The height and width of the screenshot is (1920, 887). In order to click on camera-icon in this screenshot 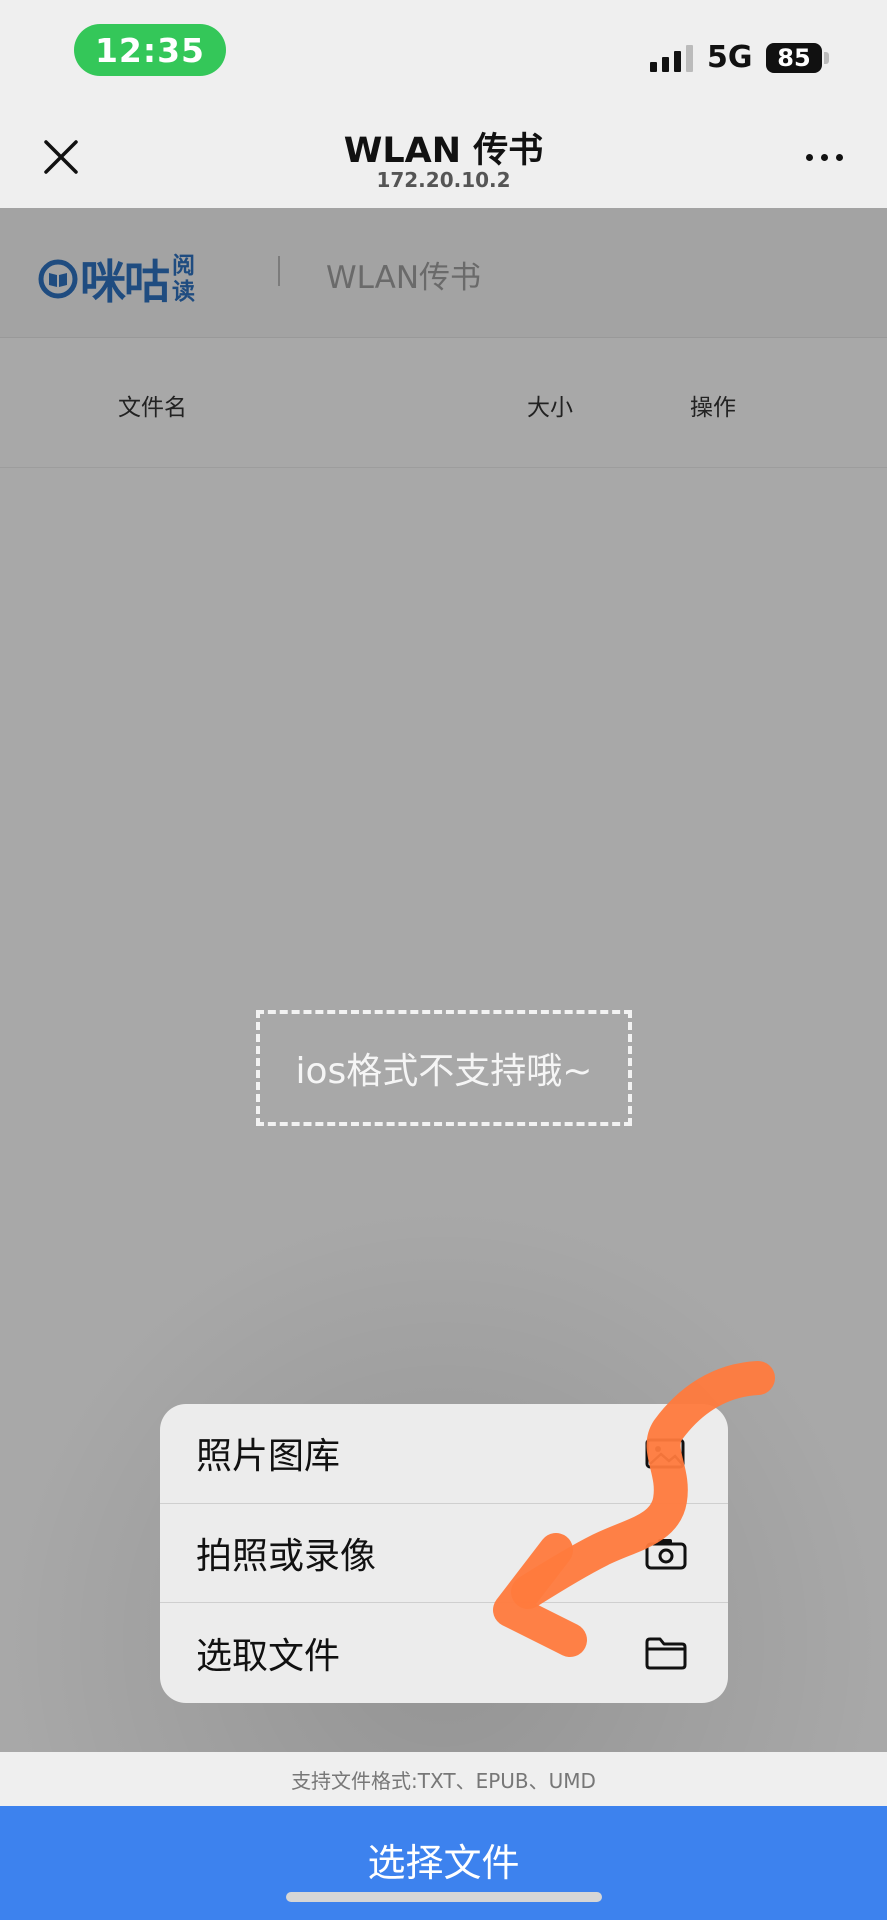, I will do `click(666, 1554)`.